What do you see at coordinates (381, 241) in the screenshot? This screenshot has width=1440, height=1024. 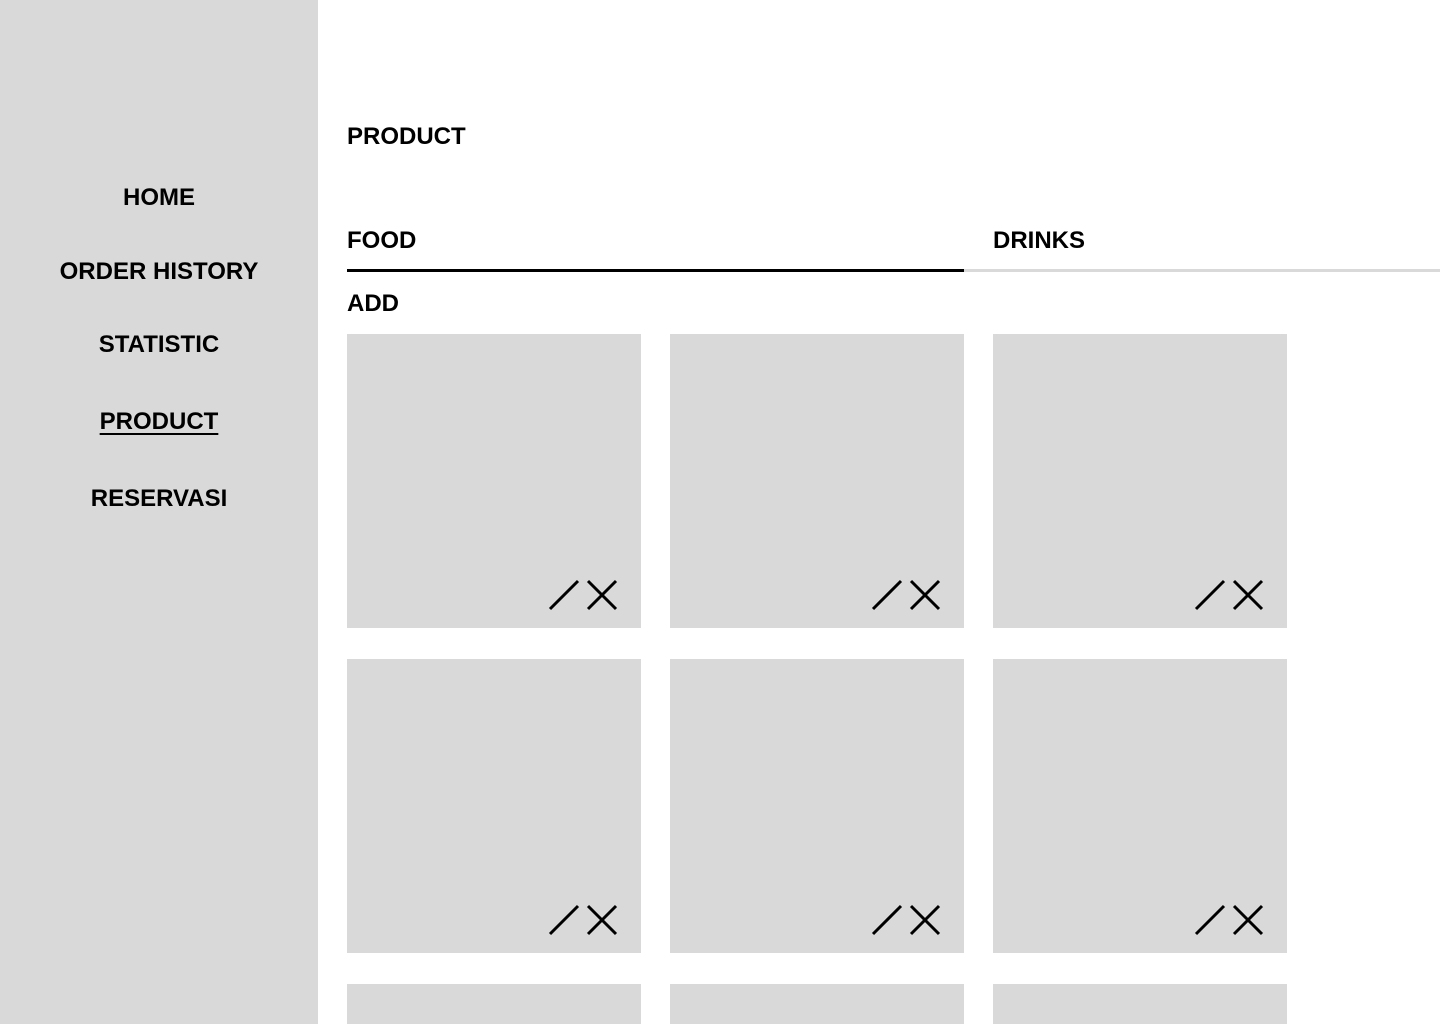 I see `tab-food: FOOD` at bounding box center [381, 241].